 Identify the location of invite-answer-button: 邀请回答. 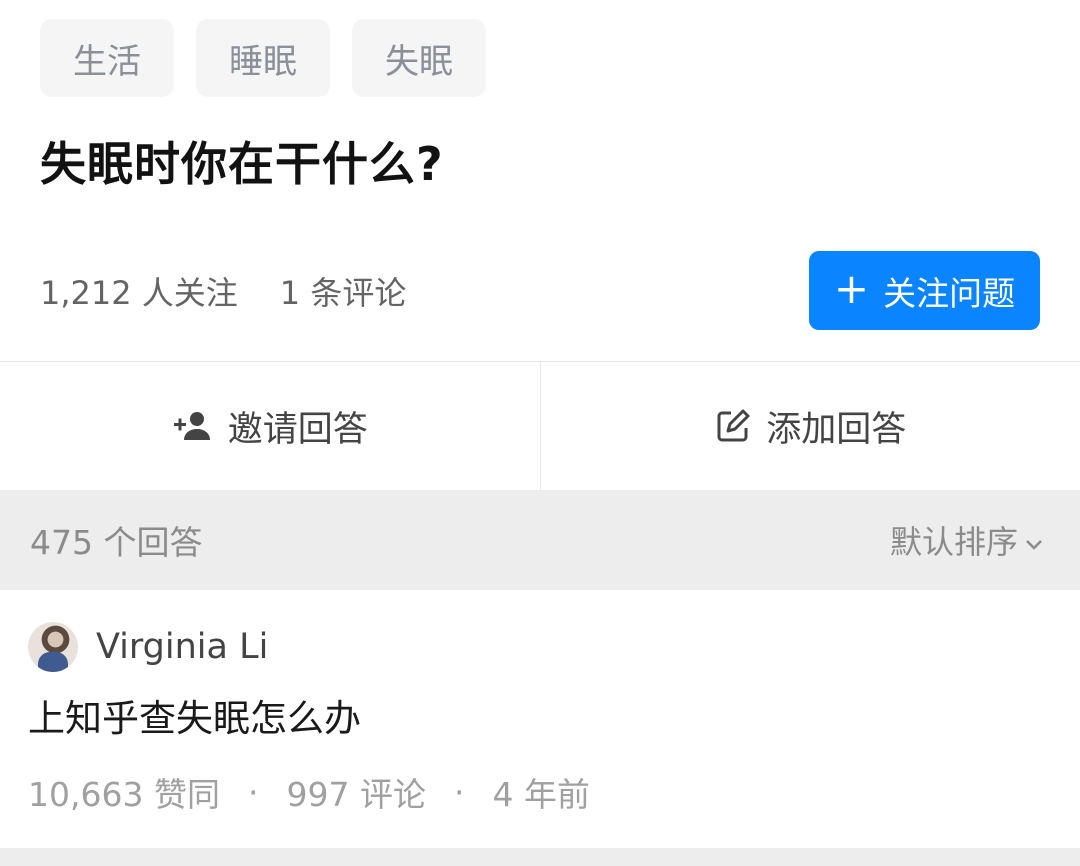
(270, 426).